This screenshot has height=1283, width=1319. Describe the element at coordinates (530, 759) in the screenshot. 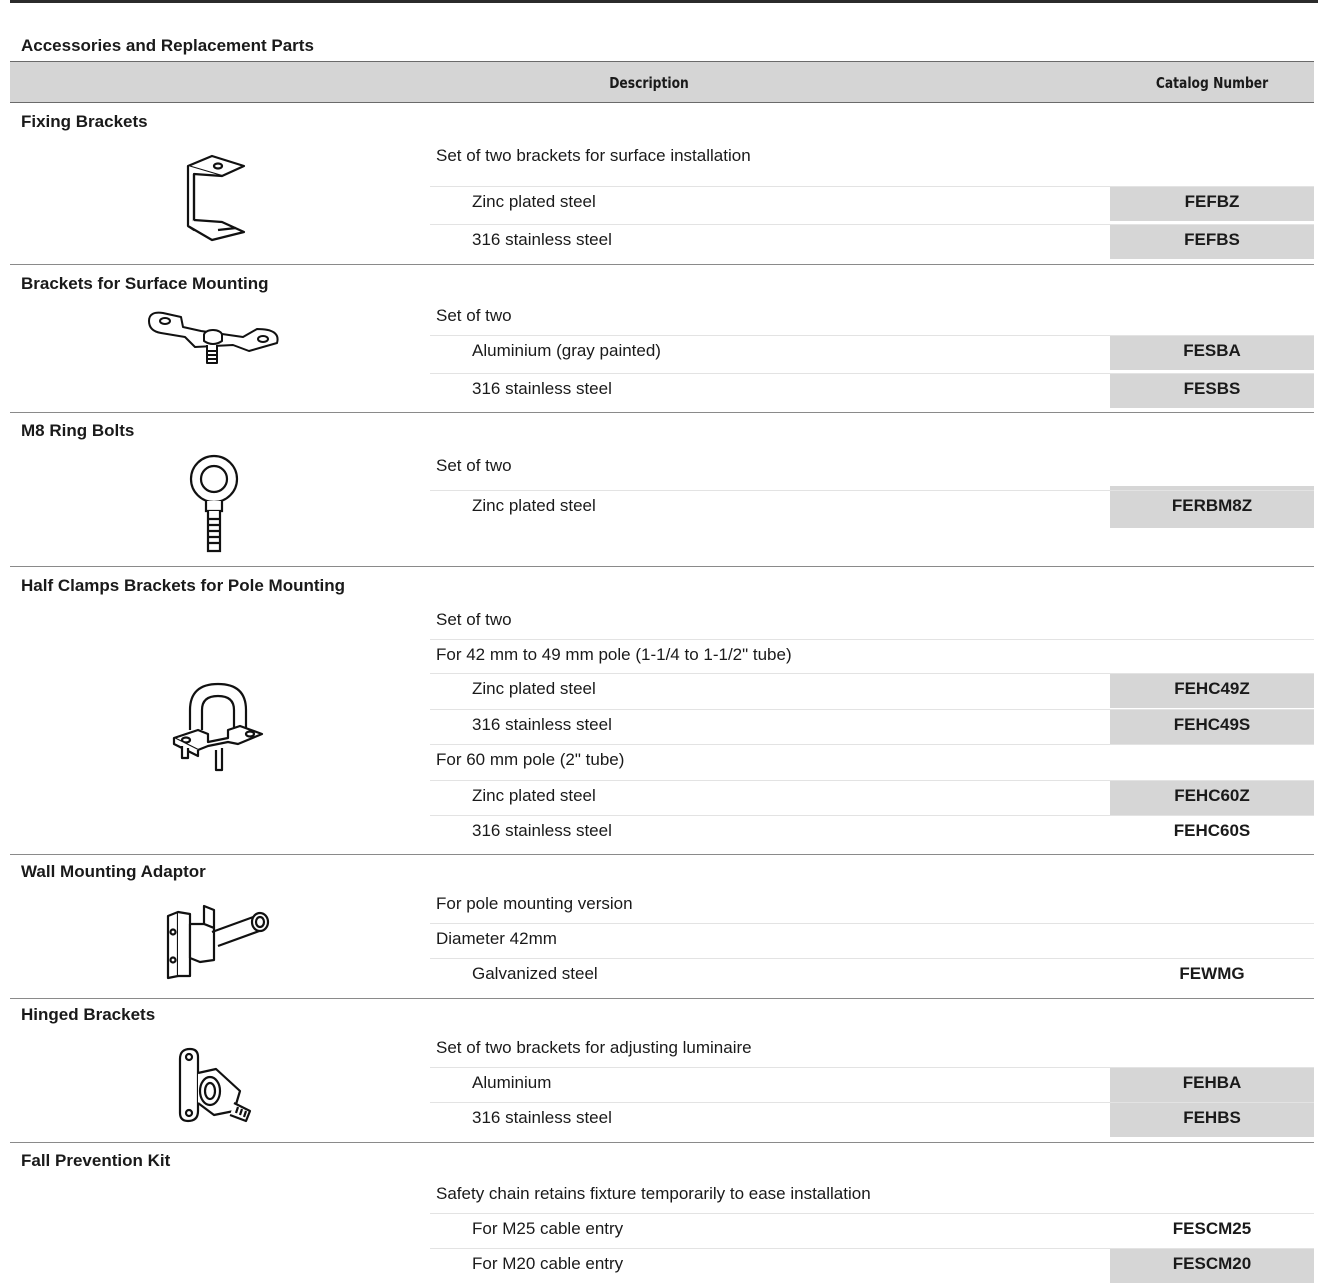

I see `description-text: For 60 mm pole (2" tube)` at that location.